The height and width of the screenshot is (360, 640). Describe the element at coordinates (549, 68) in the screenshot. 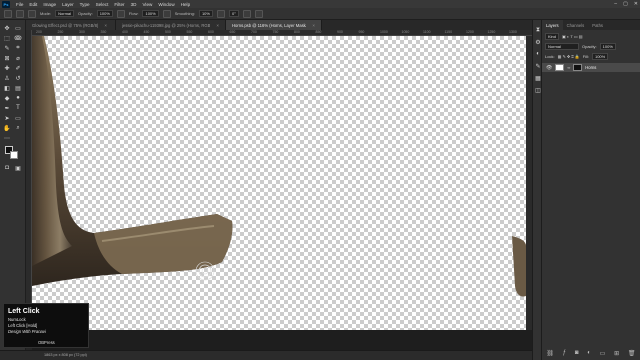

I see `visibility-eye-icon: 👁` at that location.